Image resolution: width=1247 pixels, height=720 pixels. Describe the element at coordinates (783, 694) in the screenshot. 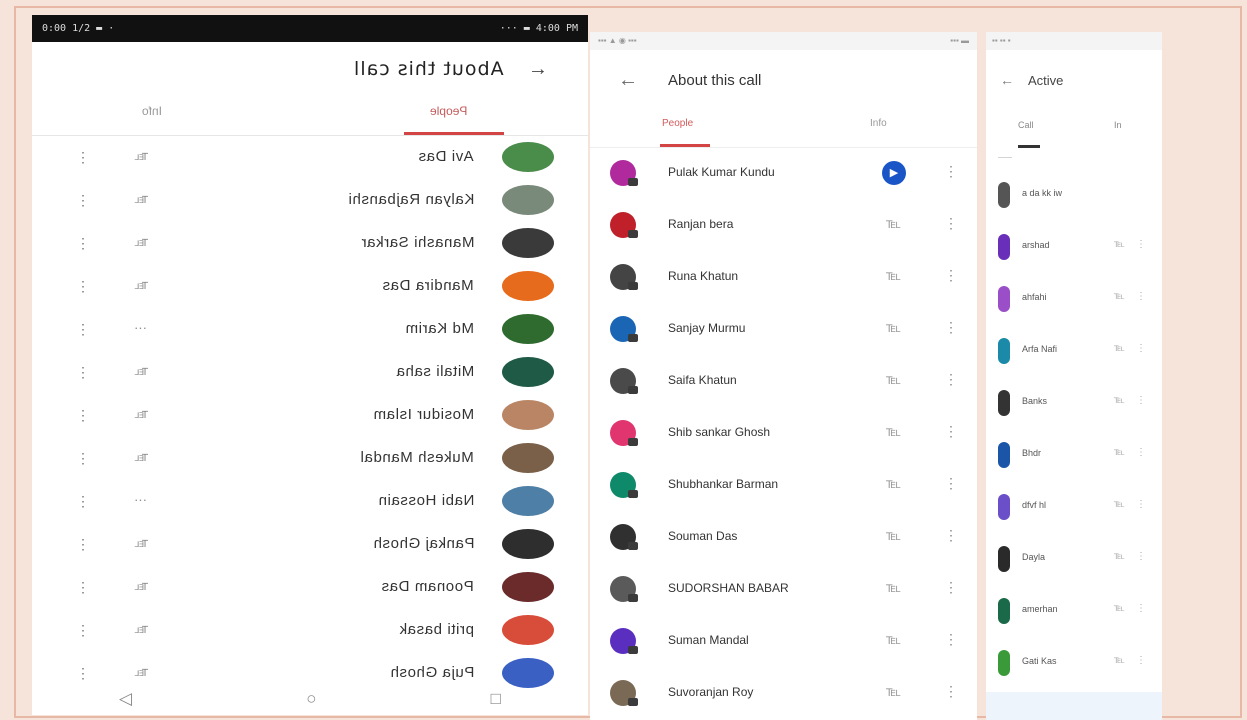

I see `list-item: Suvoranjan Roy ℡ ⋮` at that location.